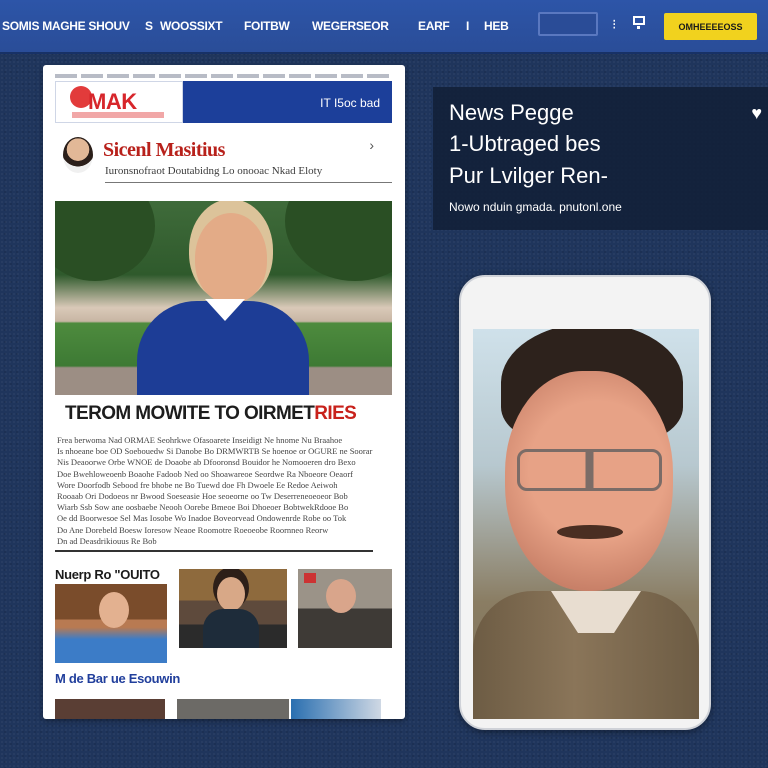 This screenshot has height=768, width=768. I want to click on author-avatar, so click(78, 155).